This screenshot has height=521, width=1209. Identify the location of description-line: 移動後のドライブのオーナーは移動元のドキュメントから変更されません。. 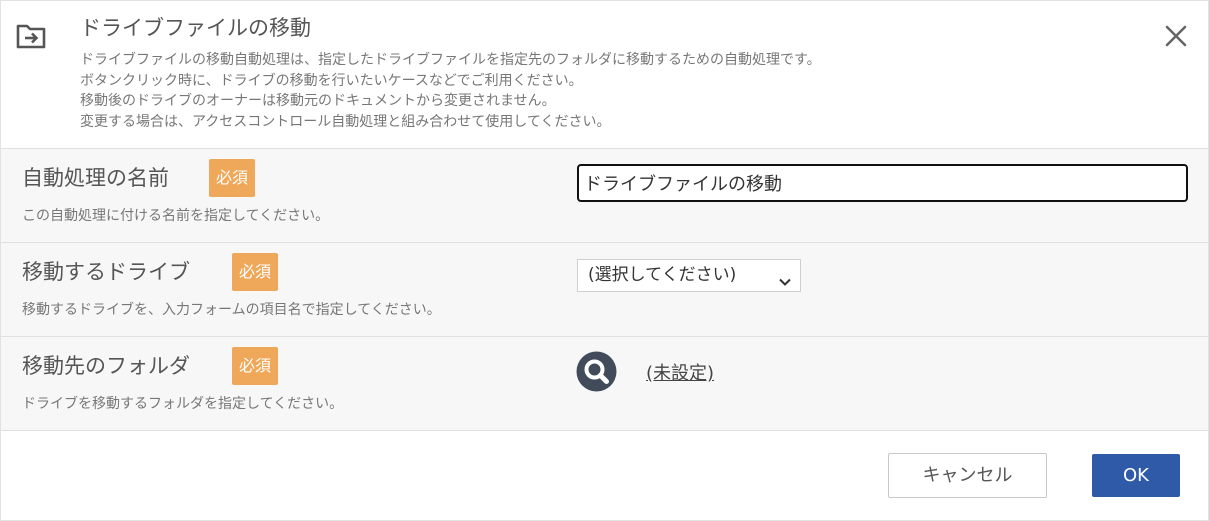
(318, 101).